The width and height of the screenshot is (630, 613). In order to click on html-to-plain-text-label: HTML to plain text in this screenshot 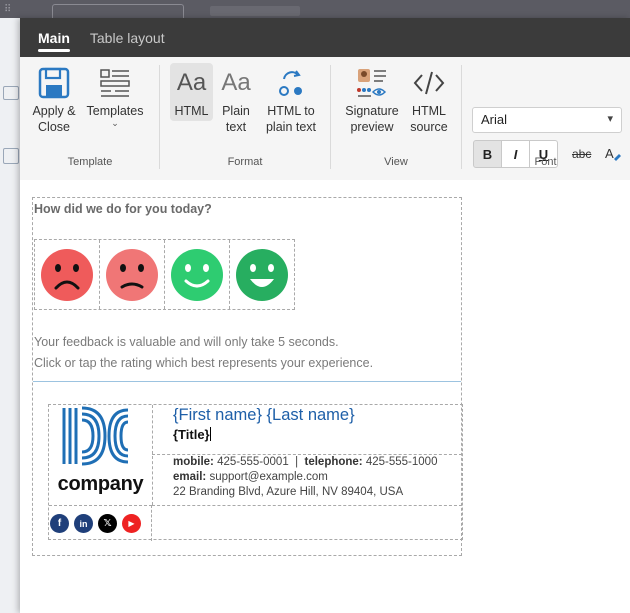, I will do `click(291, 119)`.